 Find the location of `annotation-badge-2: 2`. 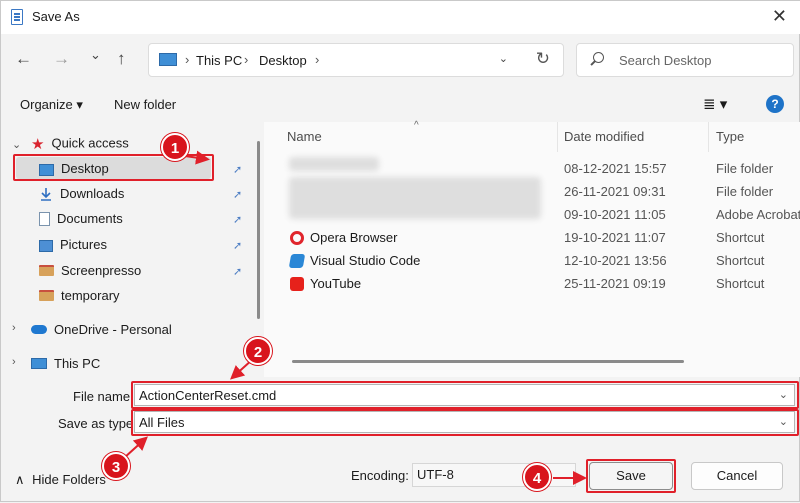

annotation-badge-2: 2 is located at coordinates (258, 351).